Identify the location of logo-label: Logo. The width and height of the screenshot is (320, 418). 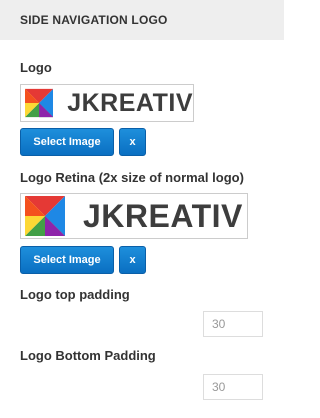
(36, 67).